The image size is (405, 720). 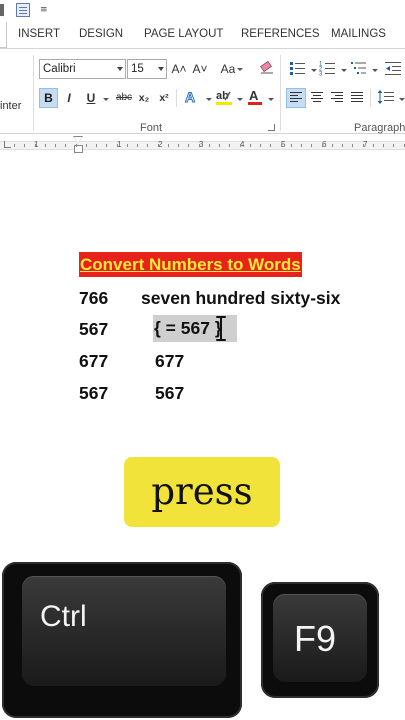 I want to click on tab-mailings: MAILINGS, so click(x=358, y=34).